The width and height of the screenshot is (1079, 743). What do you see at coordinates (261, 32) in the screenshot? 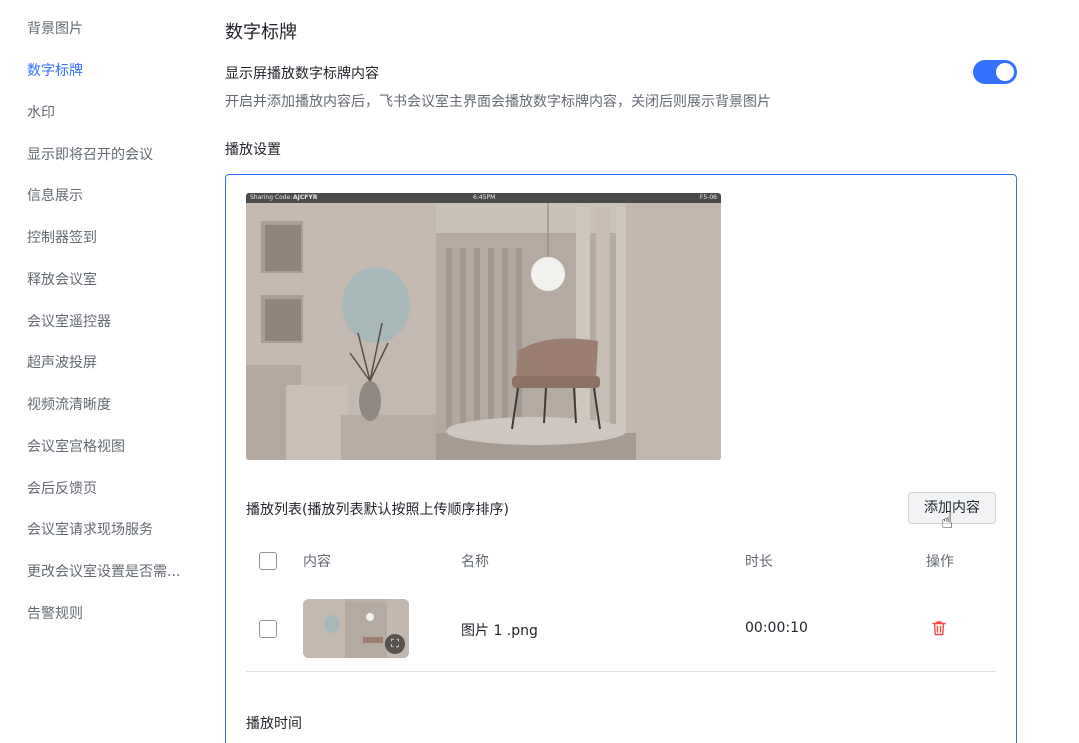
I see `page-title: 数字标牌` at bounding box center [261, 32].